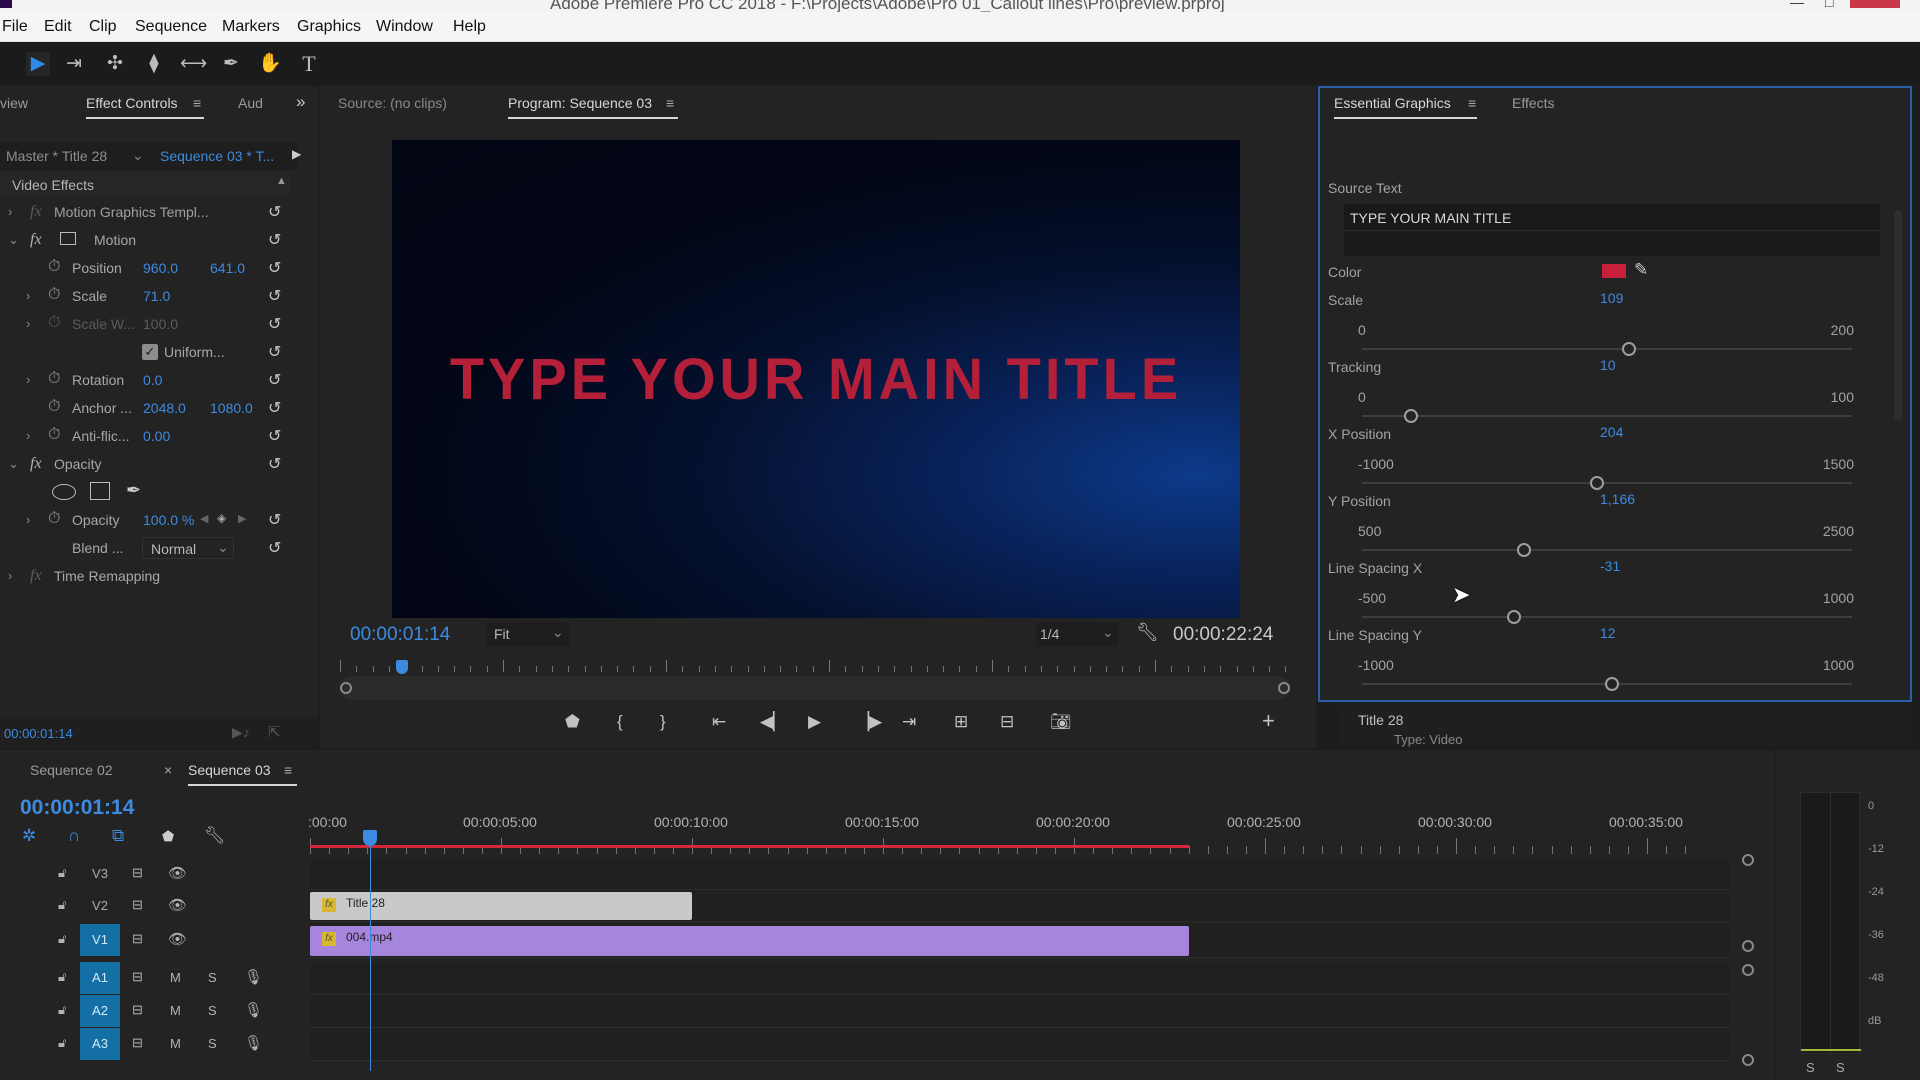 The height and width of the screenshot is (1080, 1920). What do you see at coordinates (100, 1044) in the screenshot?
I see `track-target-toggle: A3` at bounding box center [100, 1044].